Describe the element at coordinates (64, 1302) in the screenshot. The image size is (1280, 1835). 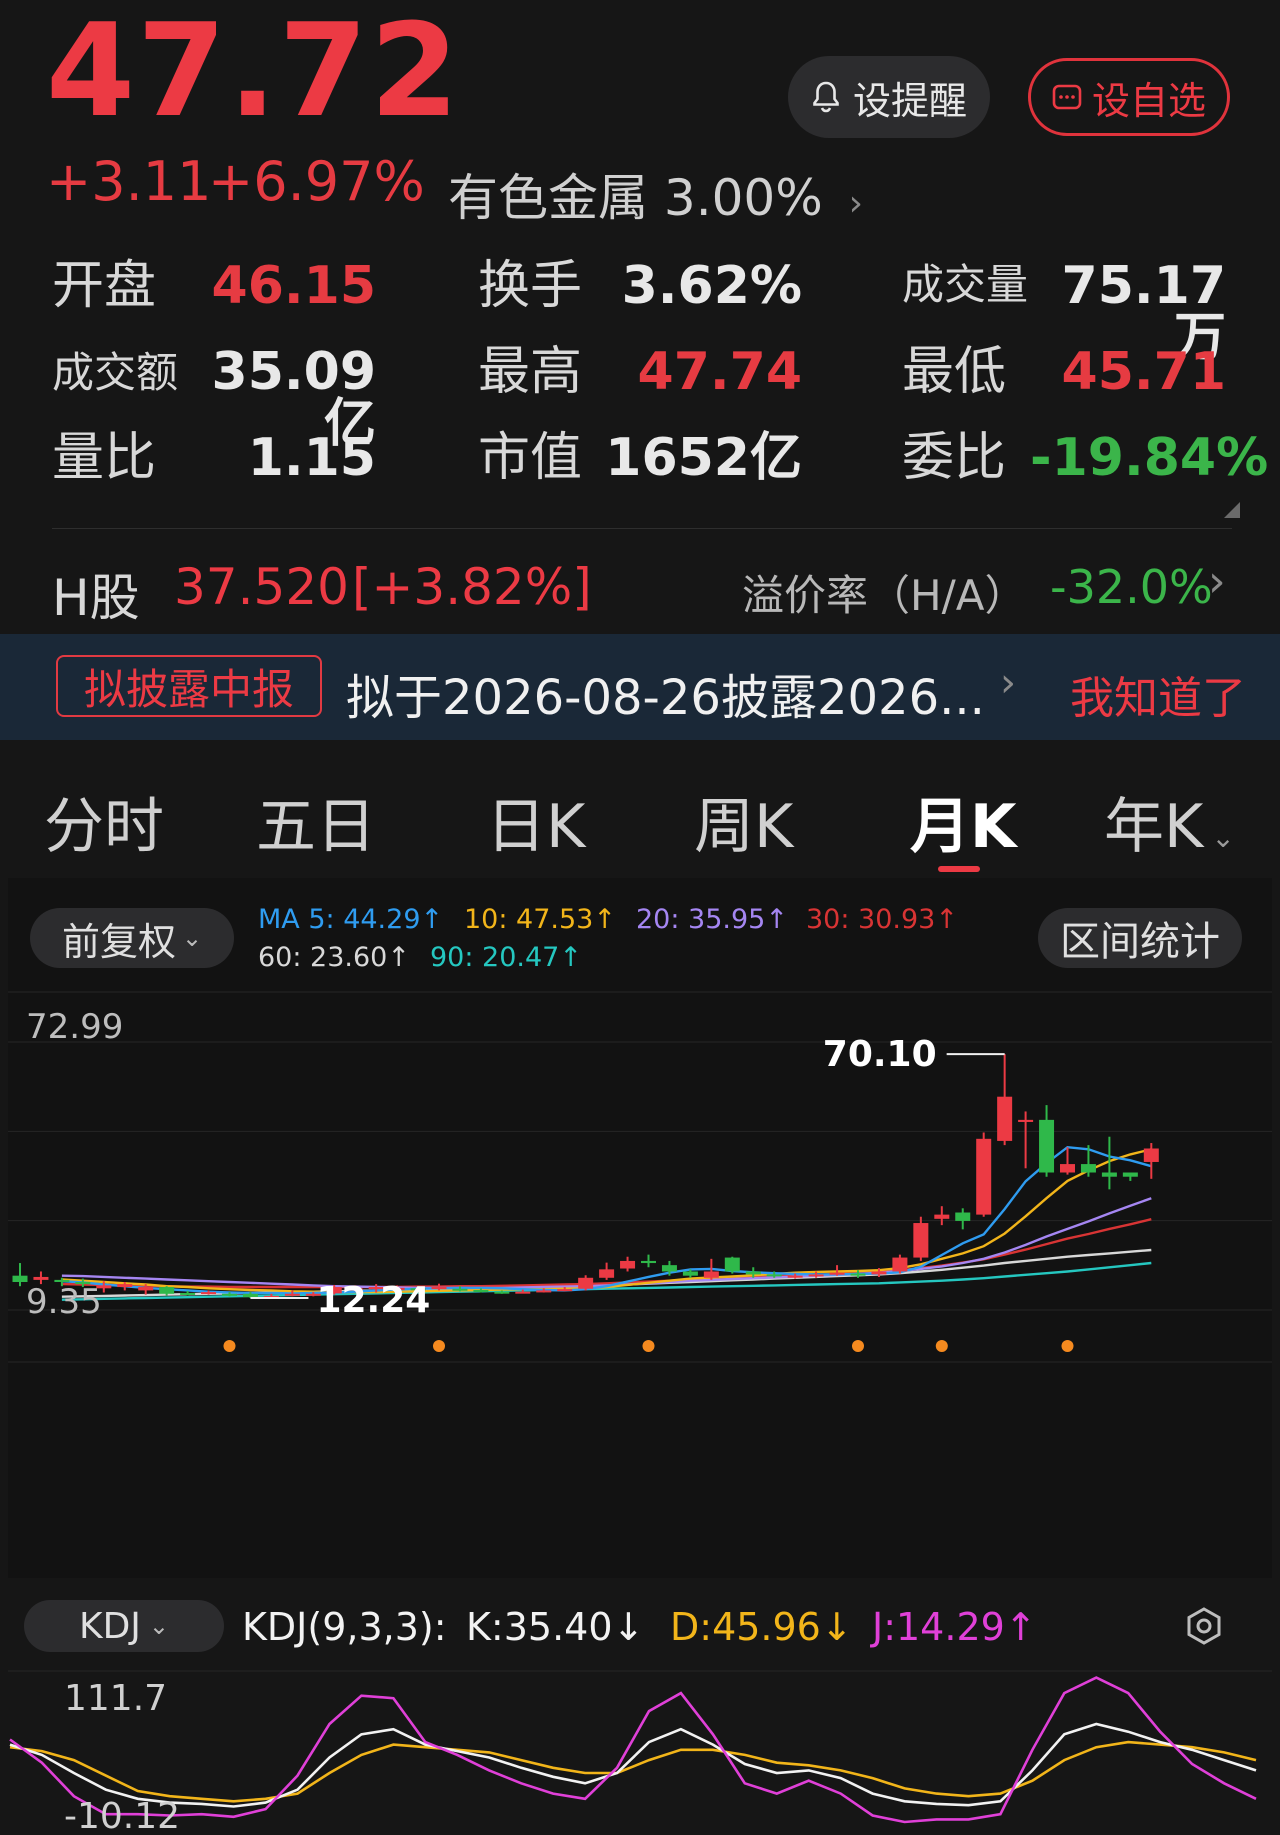
I see `y-axis-bottom-label: 9.35` at that location.